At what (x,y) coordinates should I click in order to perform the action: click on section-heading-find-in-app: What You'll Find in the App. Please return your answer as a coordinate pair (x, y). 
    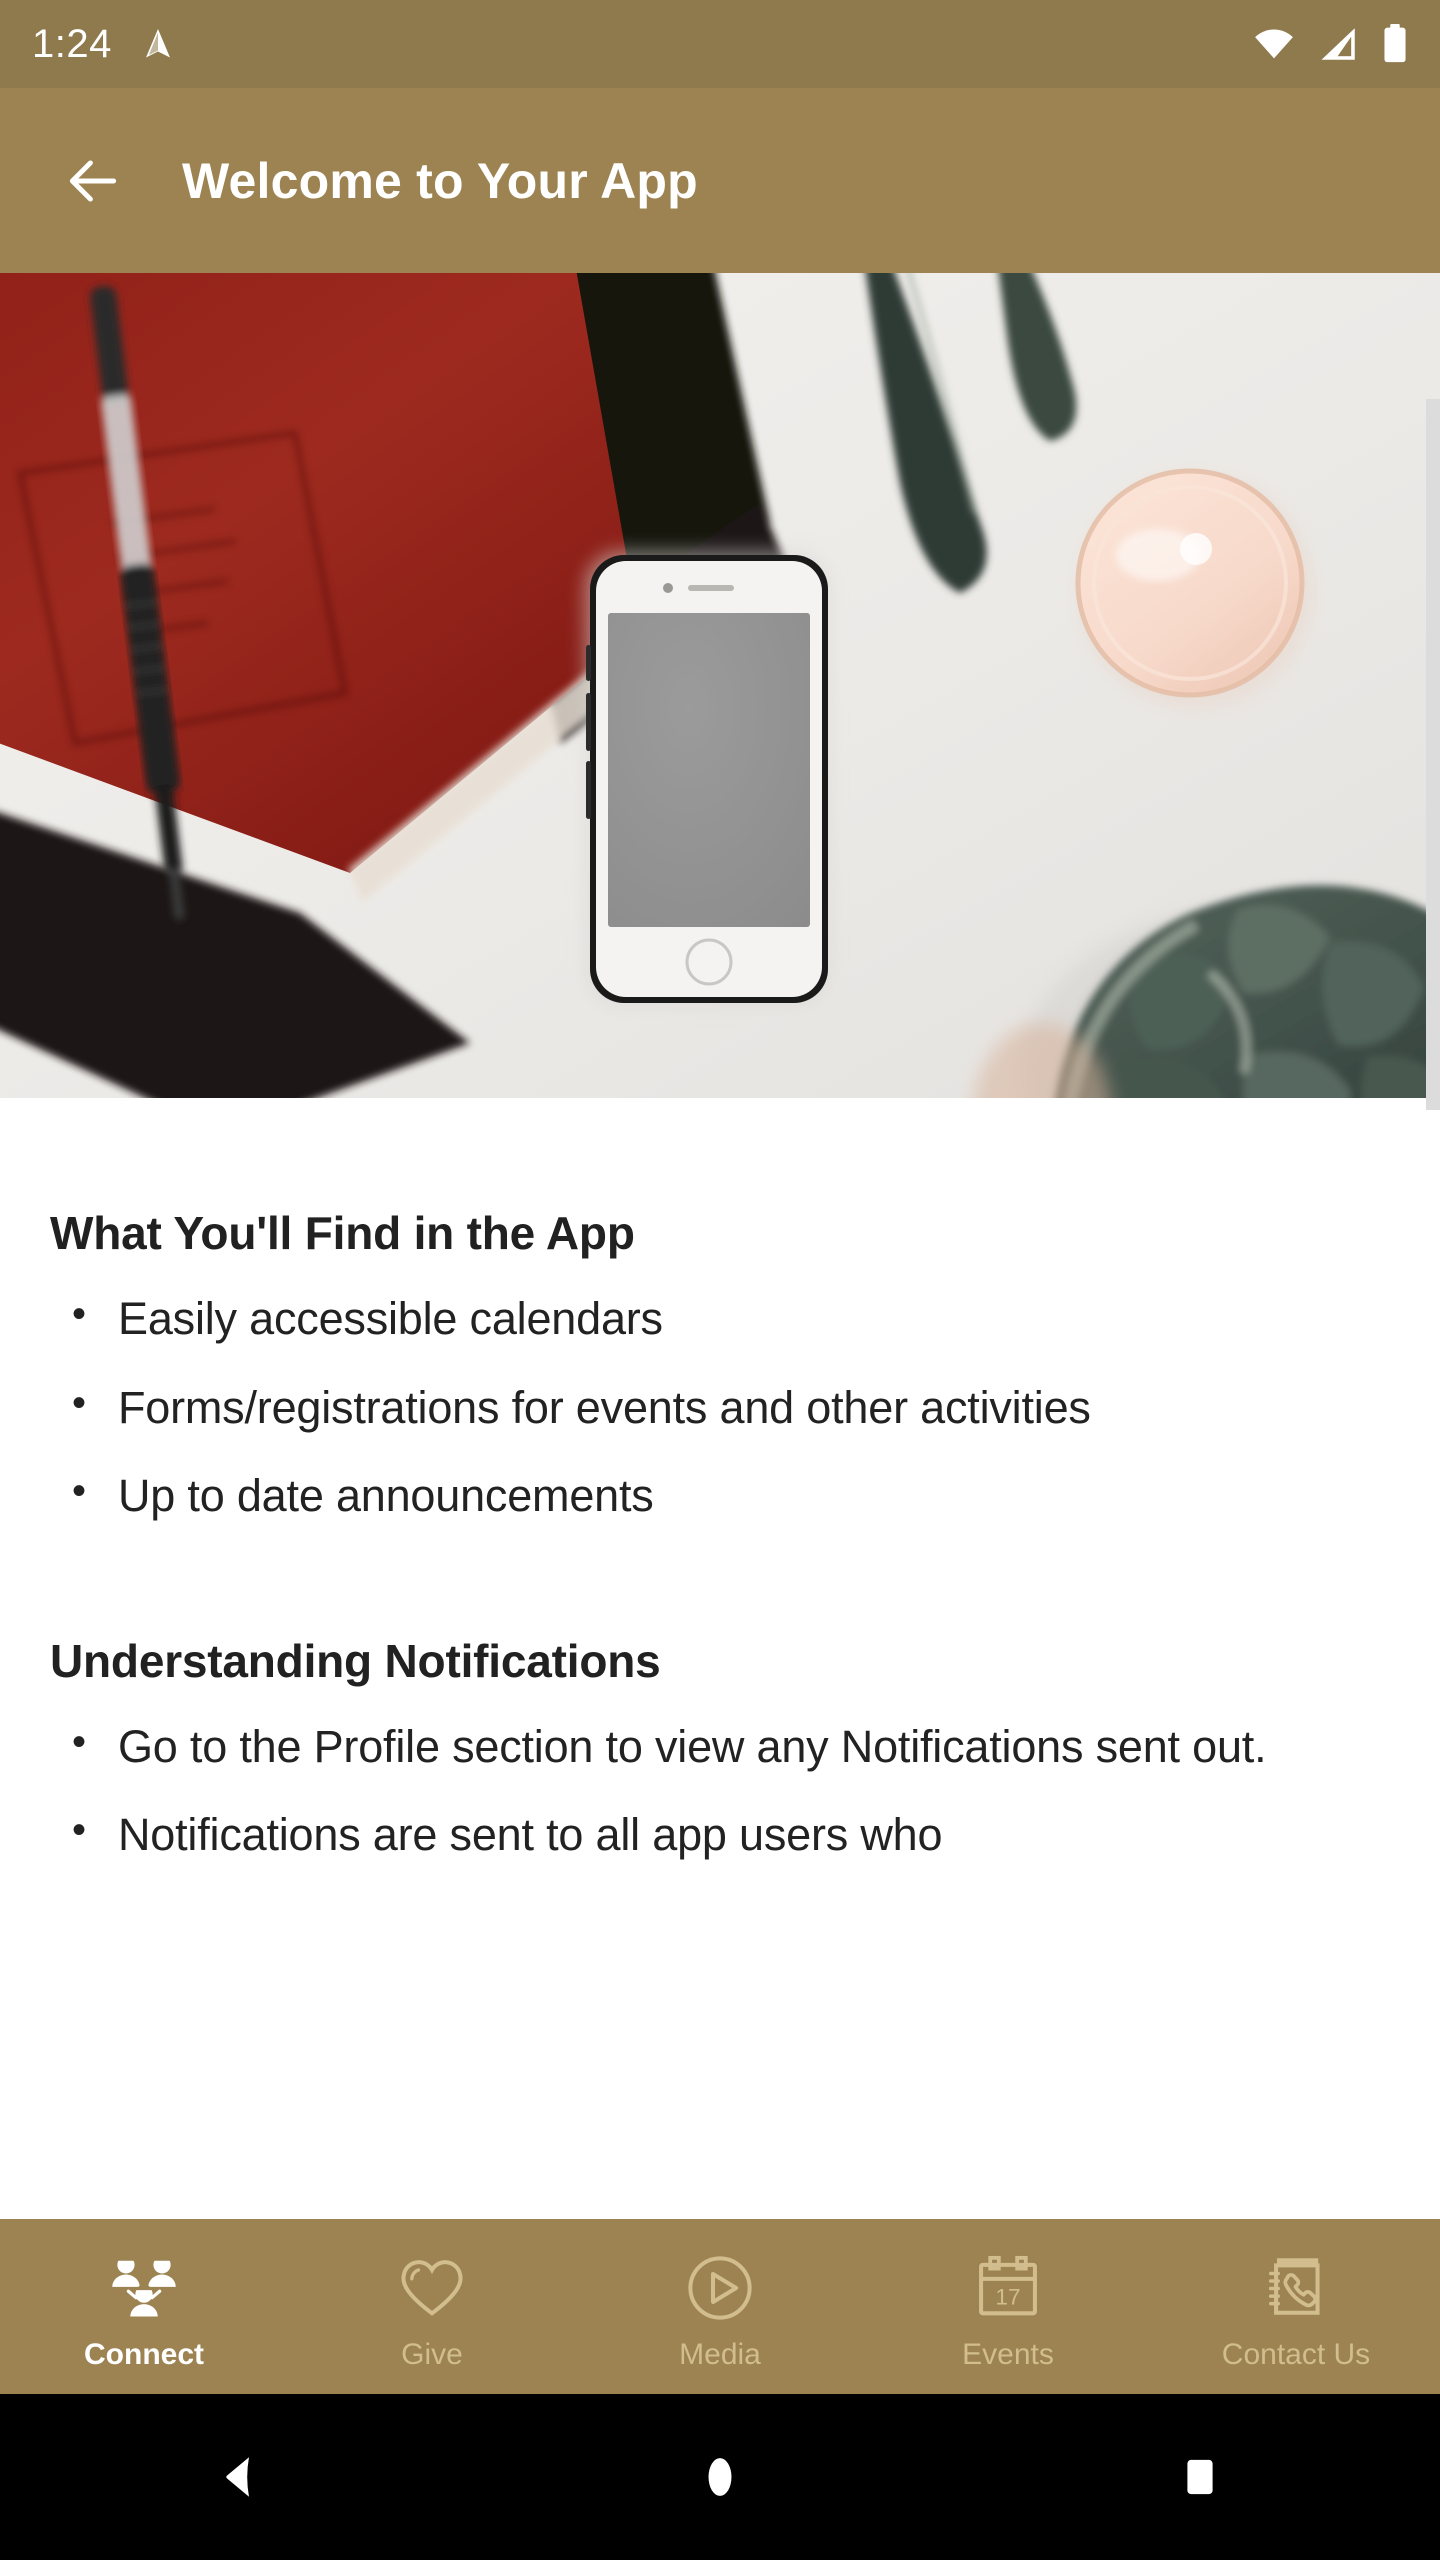
    Looking at the image, I should click on (342, 1233).